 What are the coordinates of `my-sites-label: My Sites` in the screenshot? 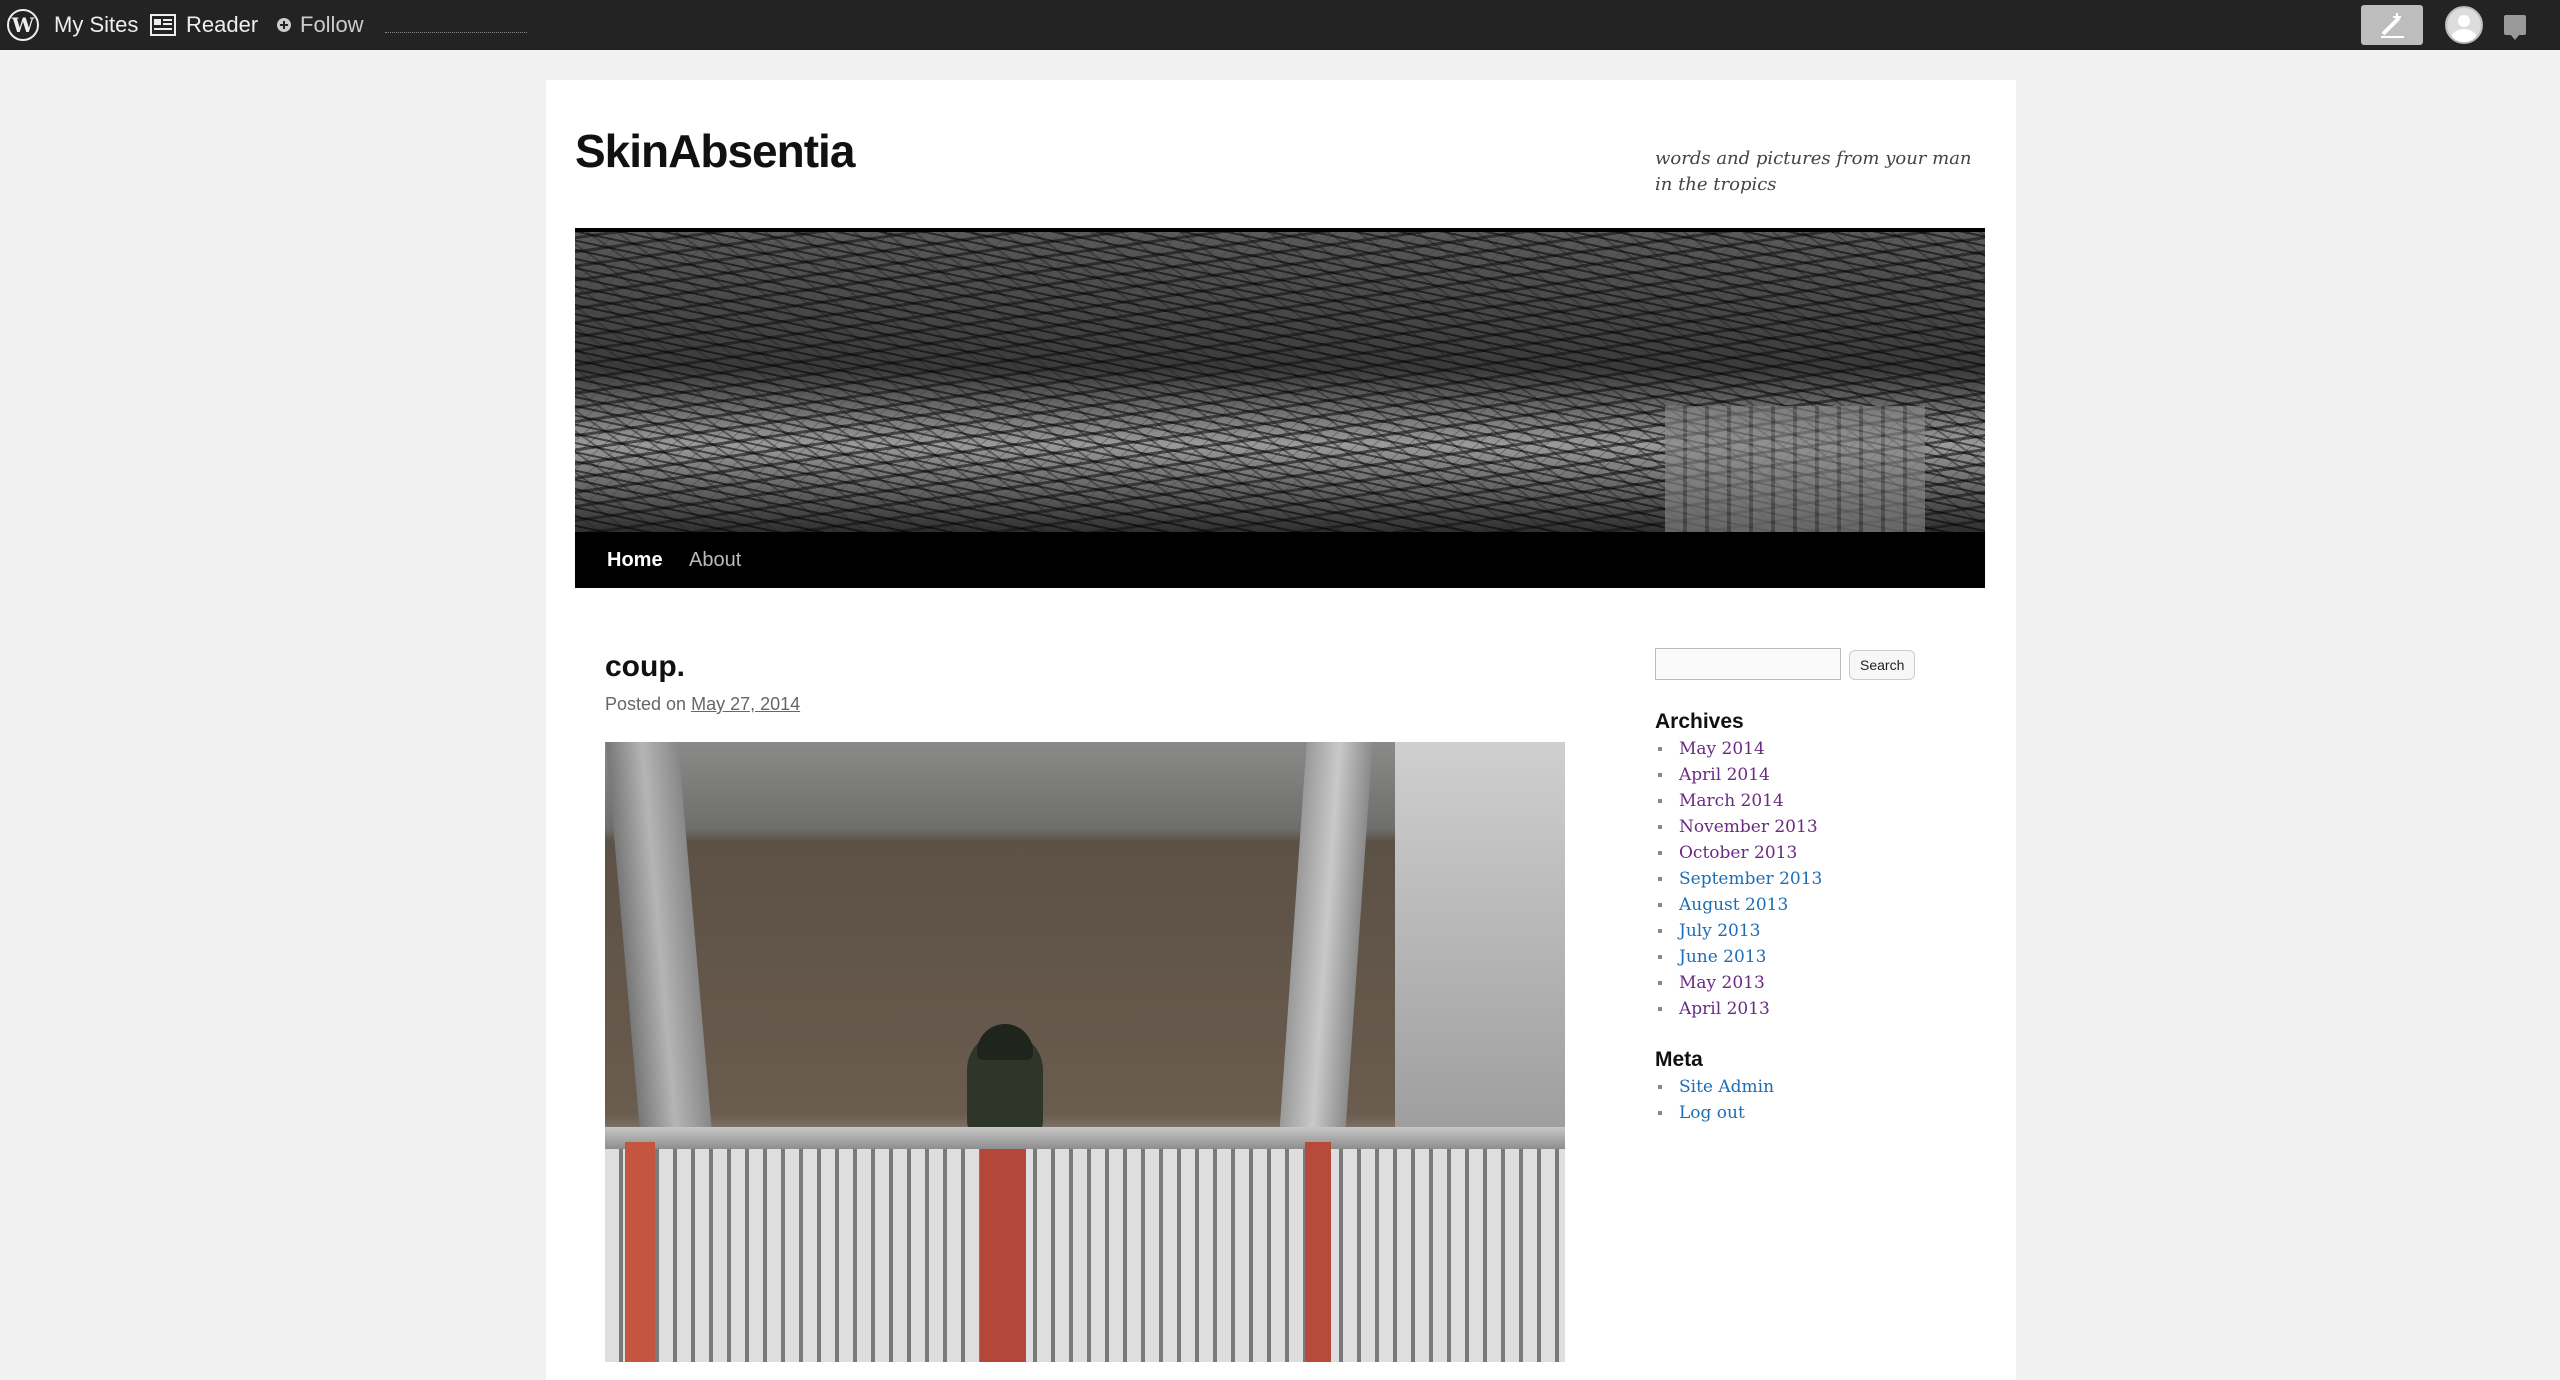 It's located at (96, 24).